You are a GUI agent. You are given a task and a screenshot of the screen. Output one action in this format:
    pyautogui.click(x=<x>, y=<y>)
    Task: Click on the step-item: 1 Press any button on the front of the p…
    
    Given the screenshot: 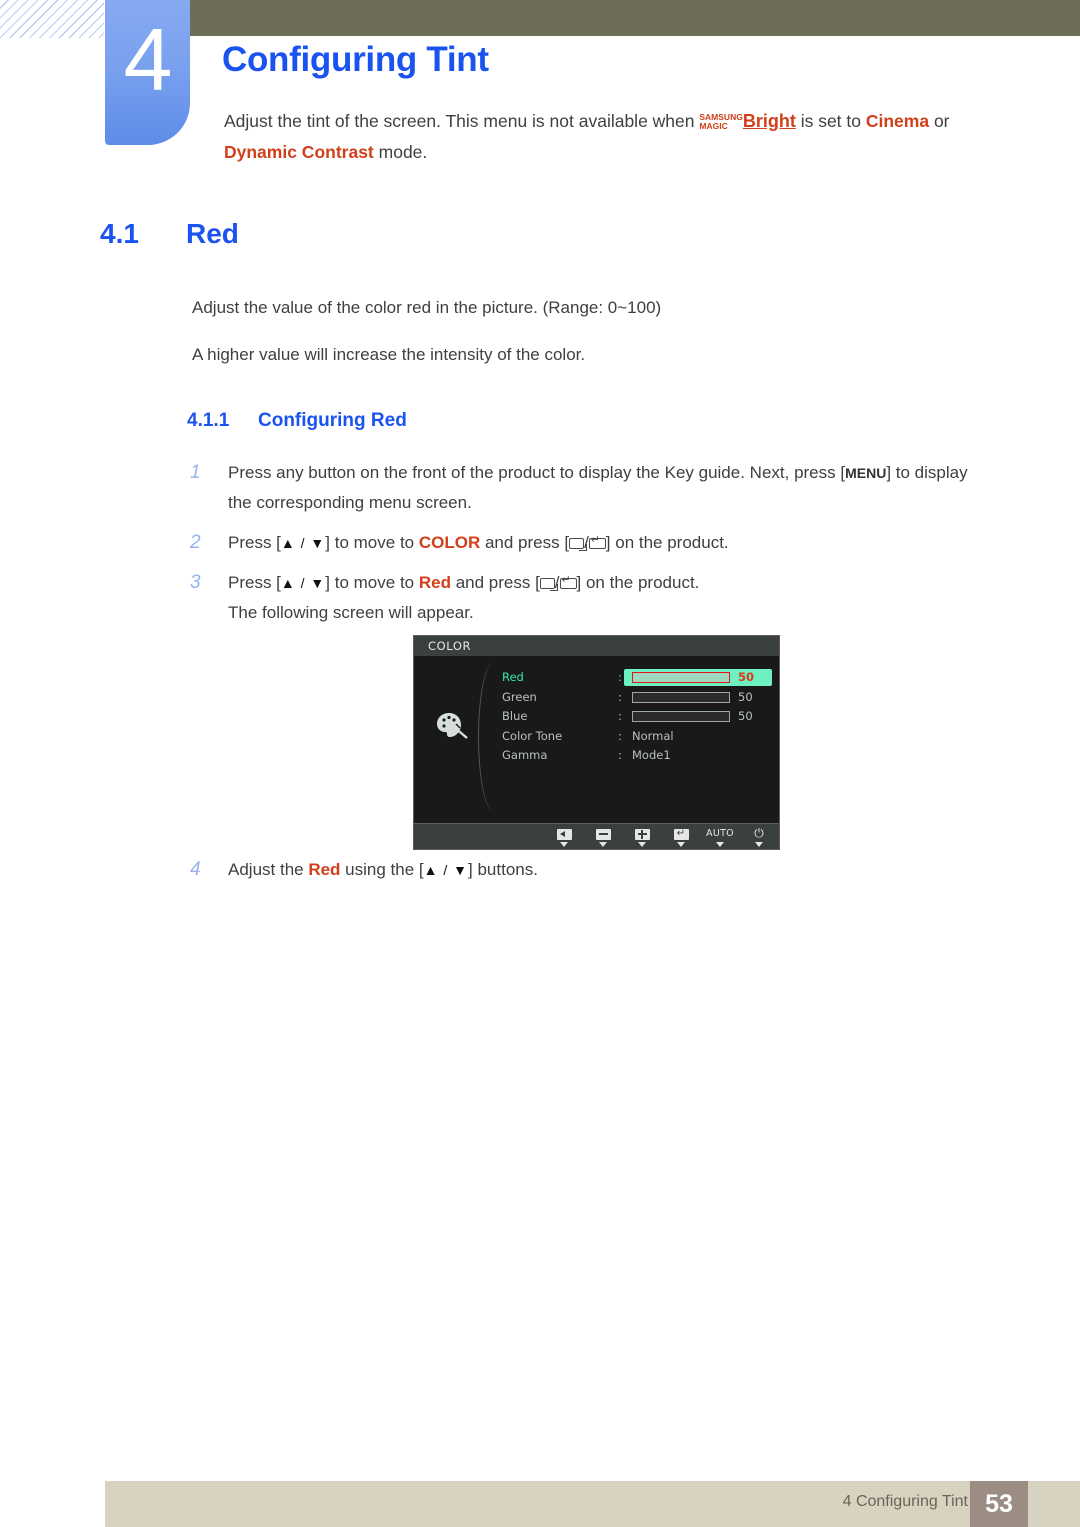 What is the action you would take?
    pyautogui.click(x=600, y=488)
    